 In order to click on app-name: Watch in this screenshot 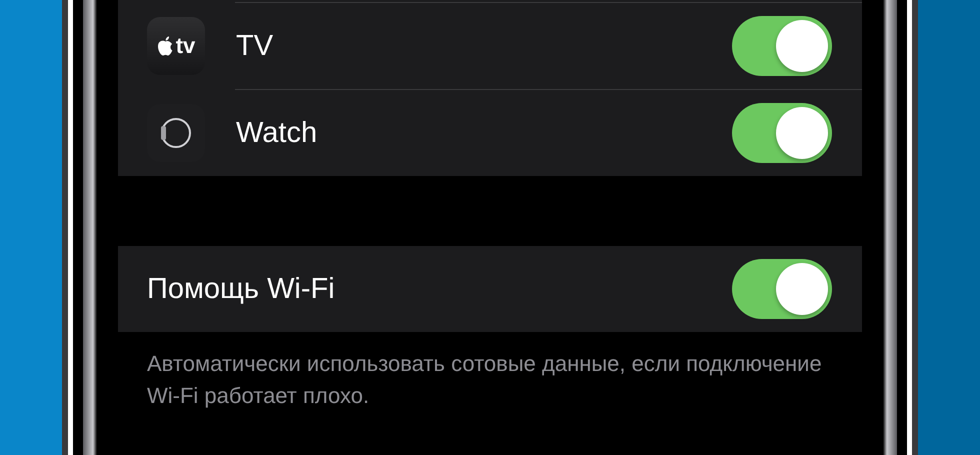, I will do `click(277, 133)`.